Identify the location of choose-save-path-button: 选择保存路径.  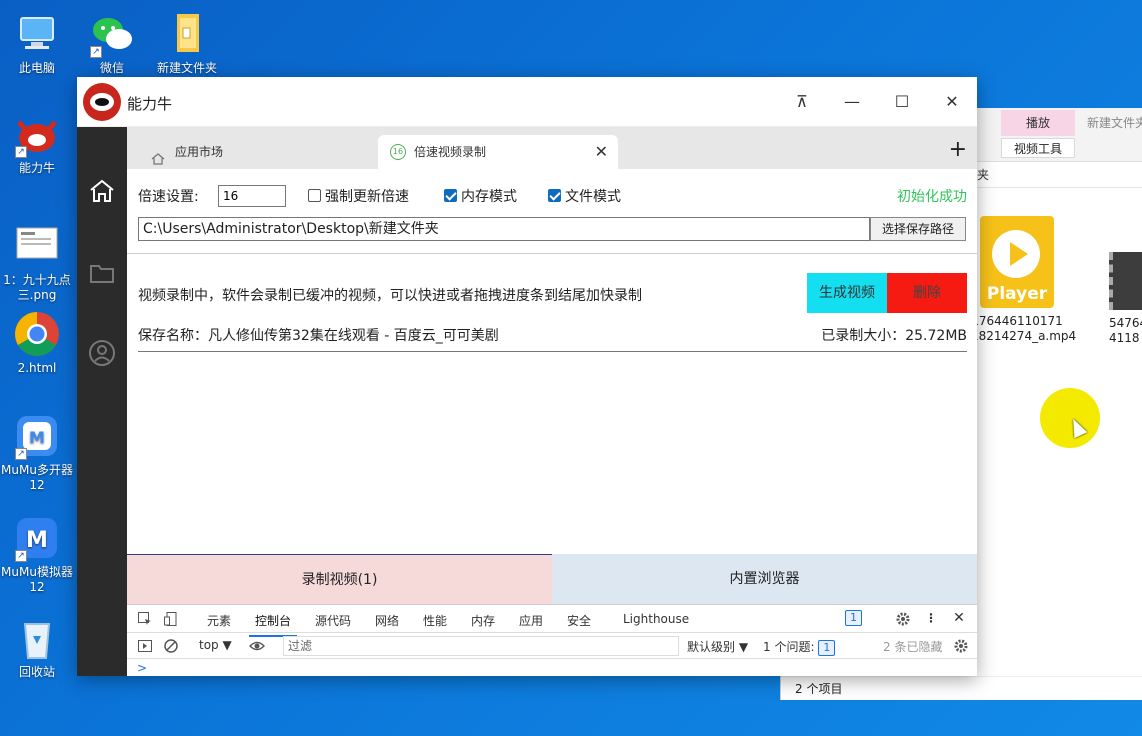
(918, 229).